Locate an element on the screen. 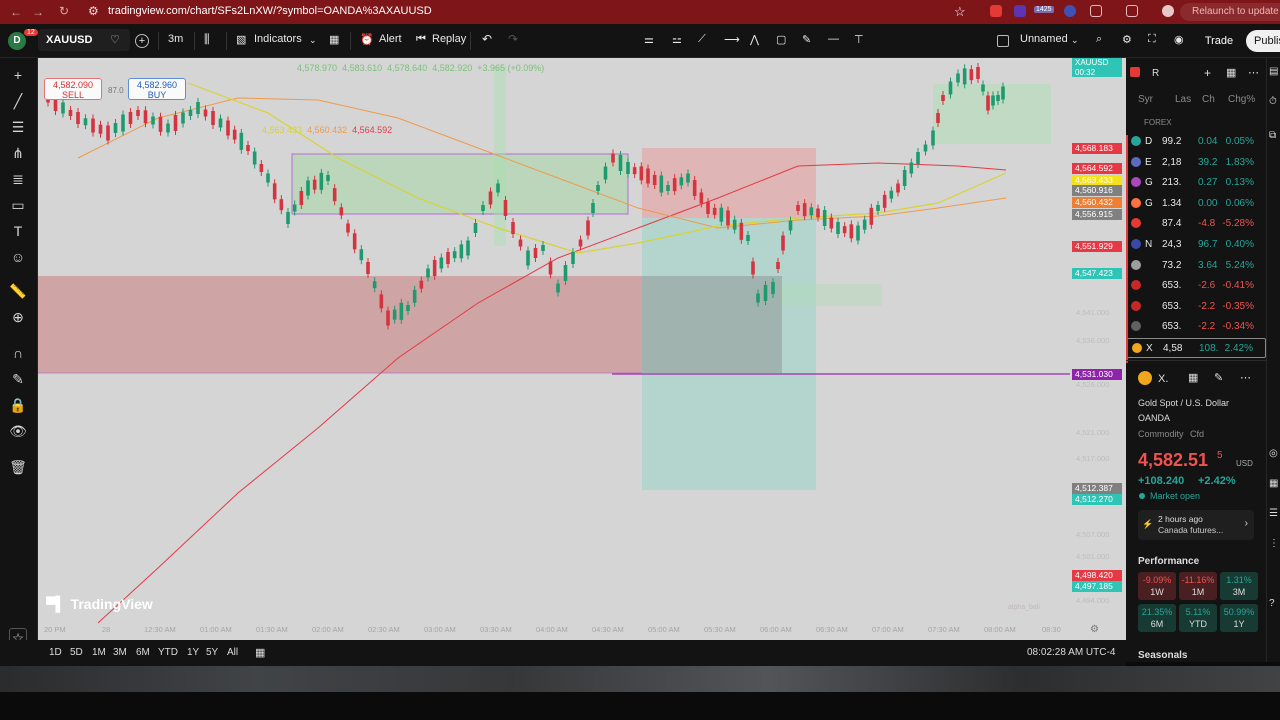  performance-cell: 5.11% YTD is located at coordinates (1198, 618).